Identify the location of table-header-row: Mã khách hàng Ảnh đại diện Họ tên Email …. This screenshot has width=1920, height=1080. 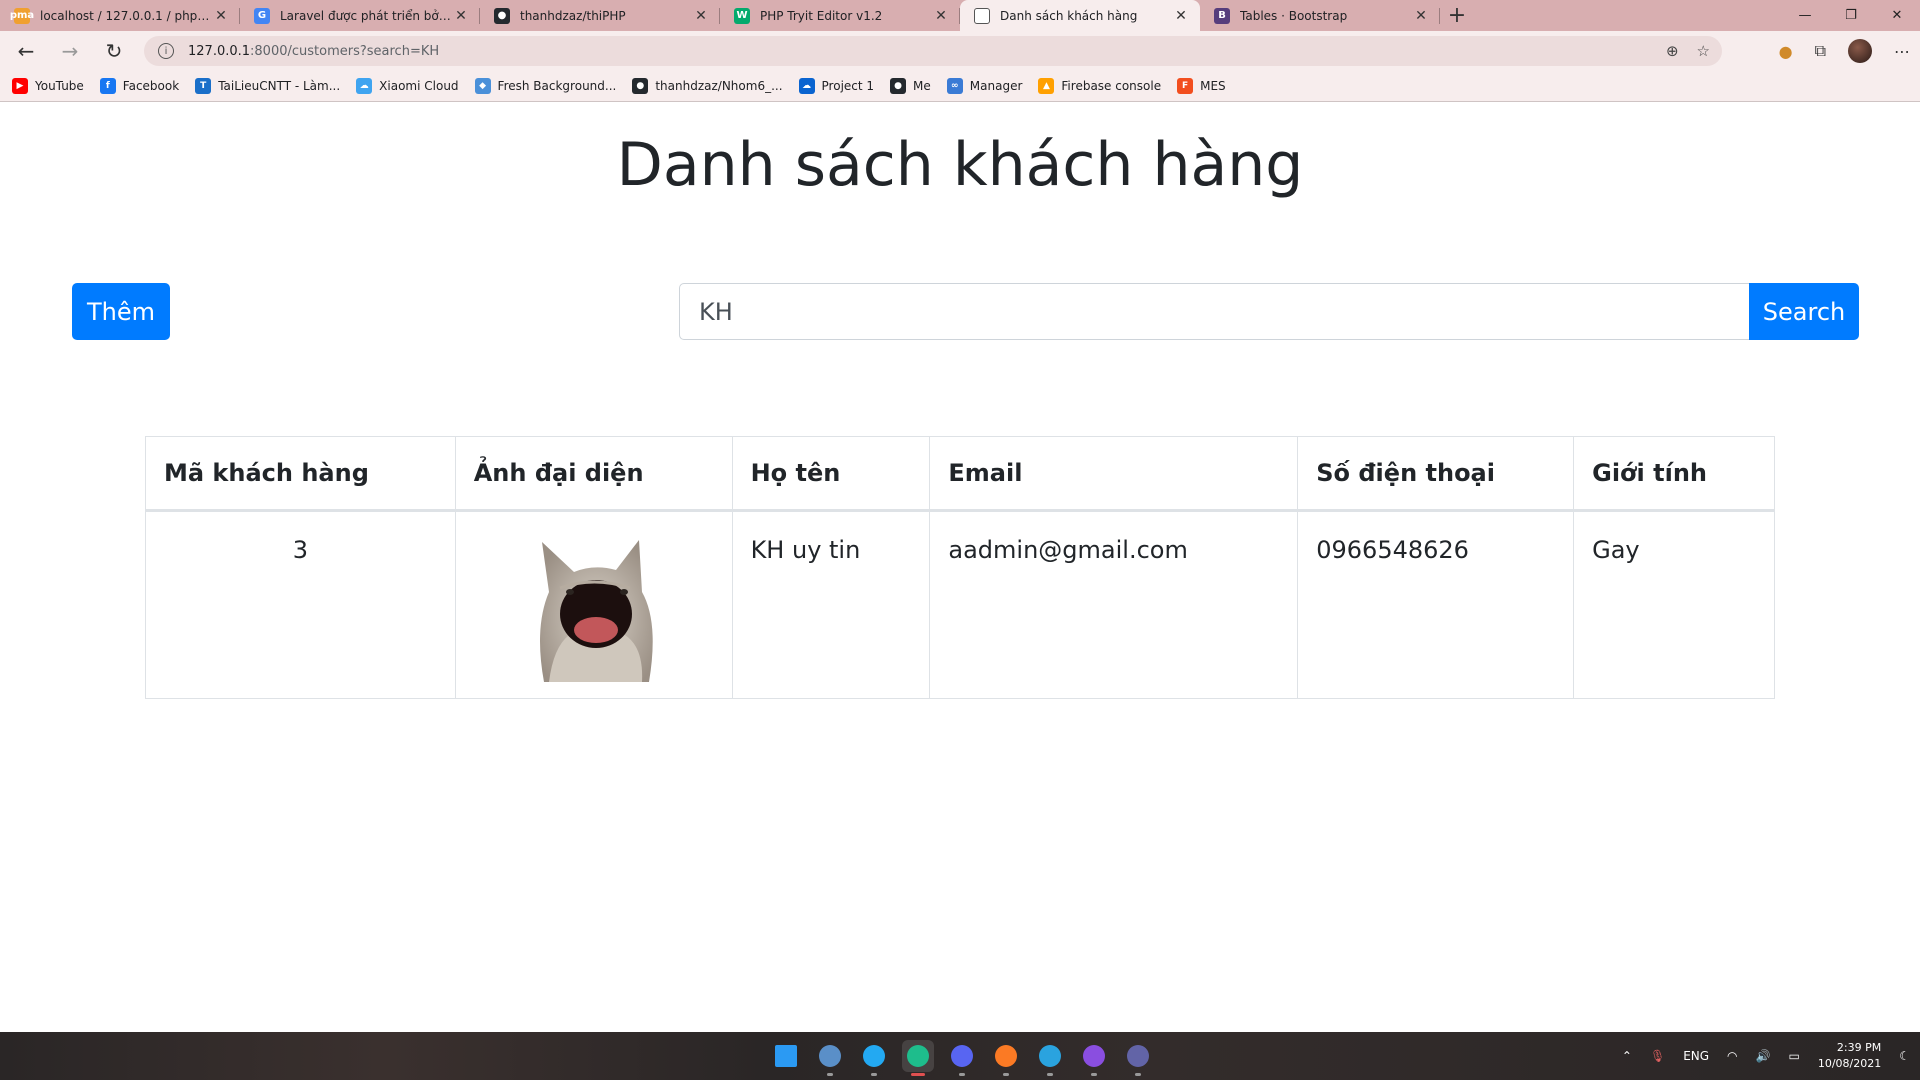
(960, 474).